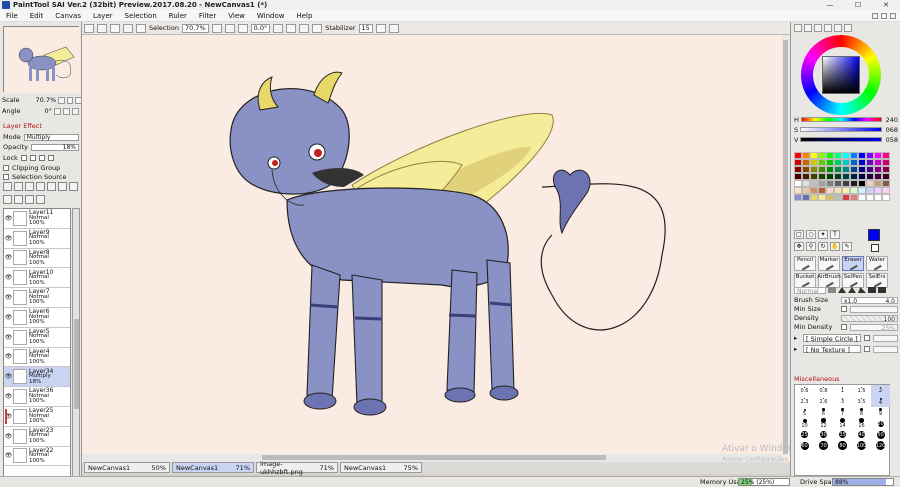 This screenshot has width=900, height=487. Describe the element at coordinates (393, 28) in the screenshot. I see `line-tool-icon` at that location.